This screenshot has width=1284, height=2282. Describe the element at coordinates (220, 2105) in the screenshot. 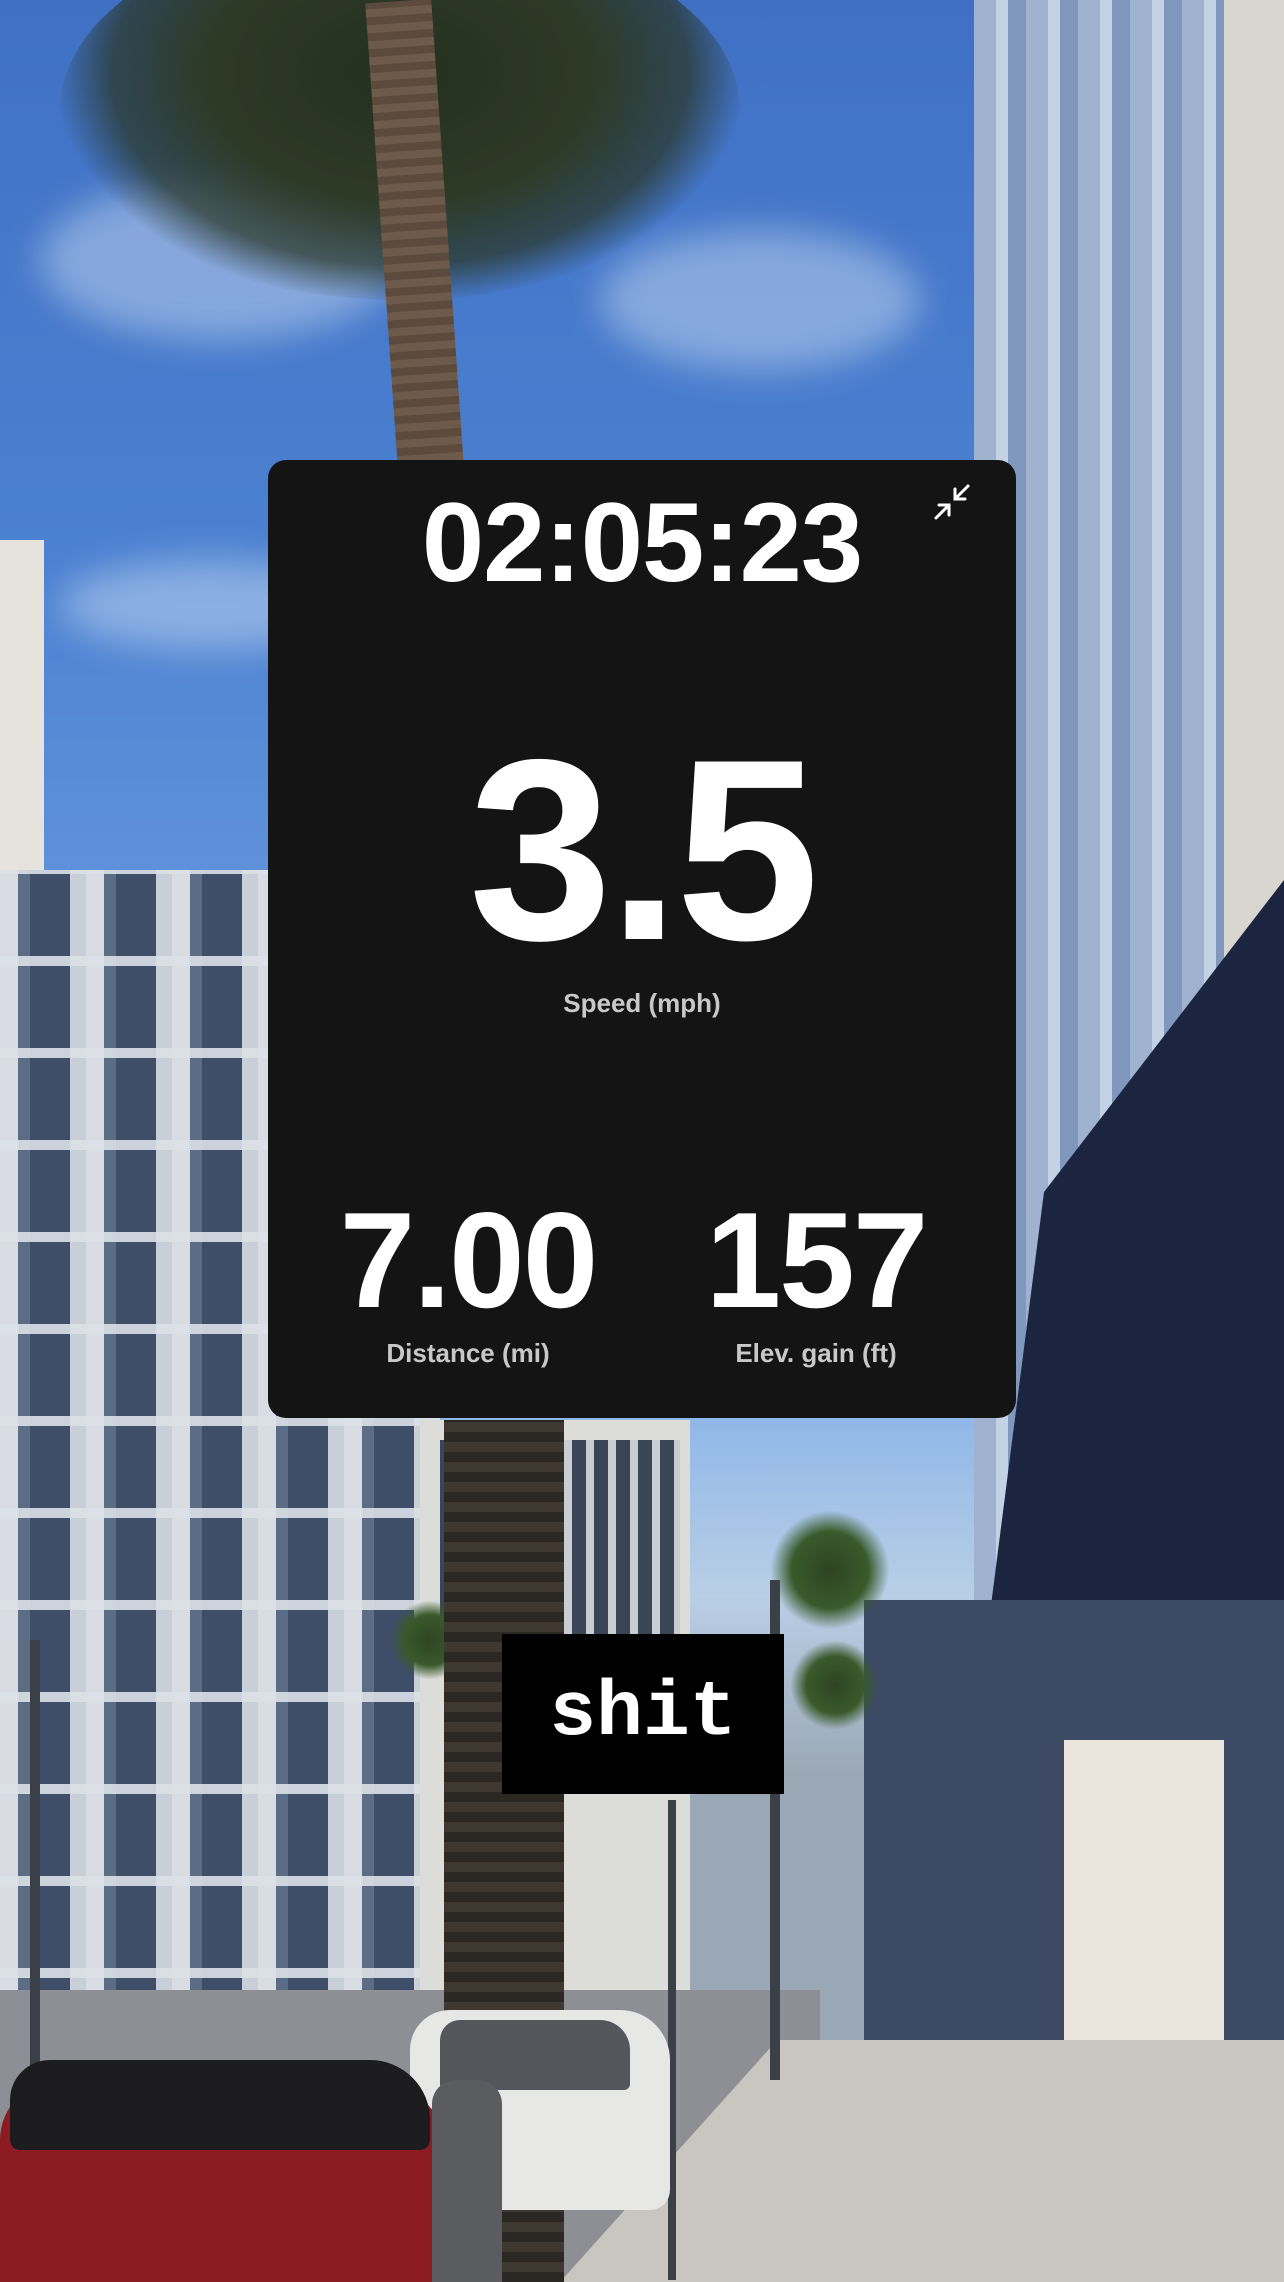

I see `car-roof` at that location.